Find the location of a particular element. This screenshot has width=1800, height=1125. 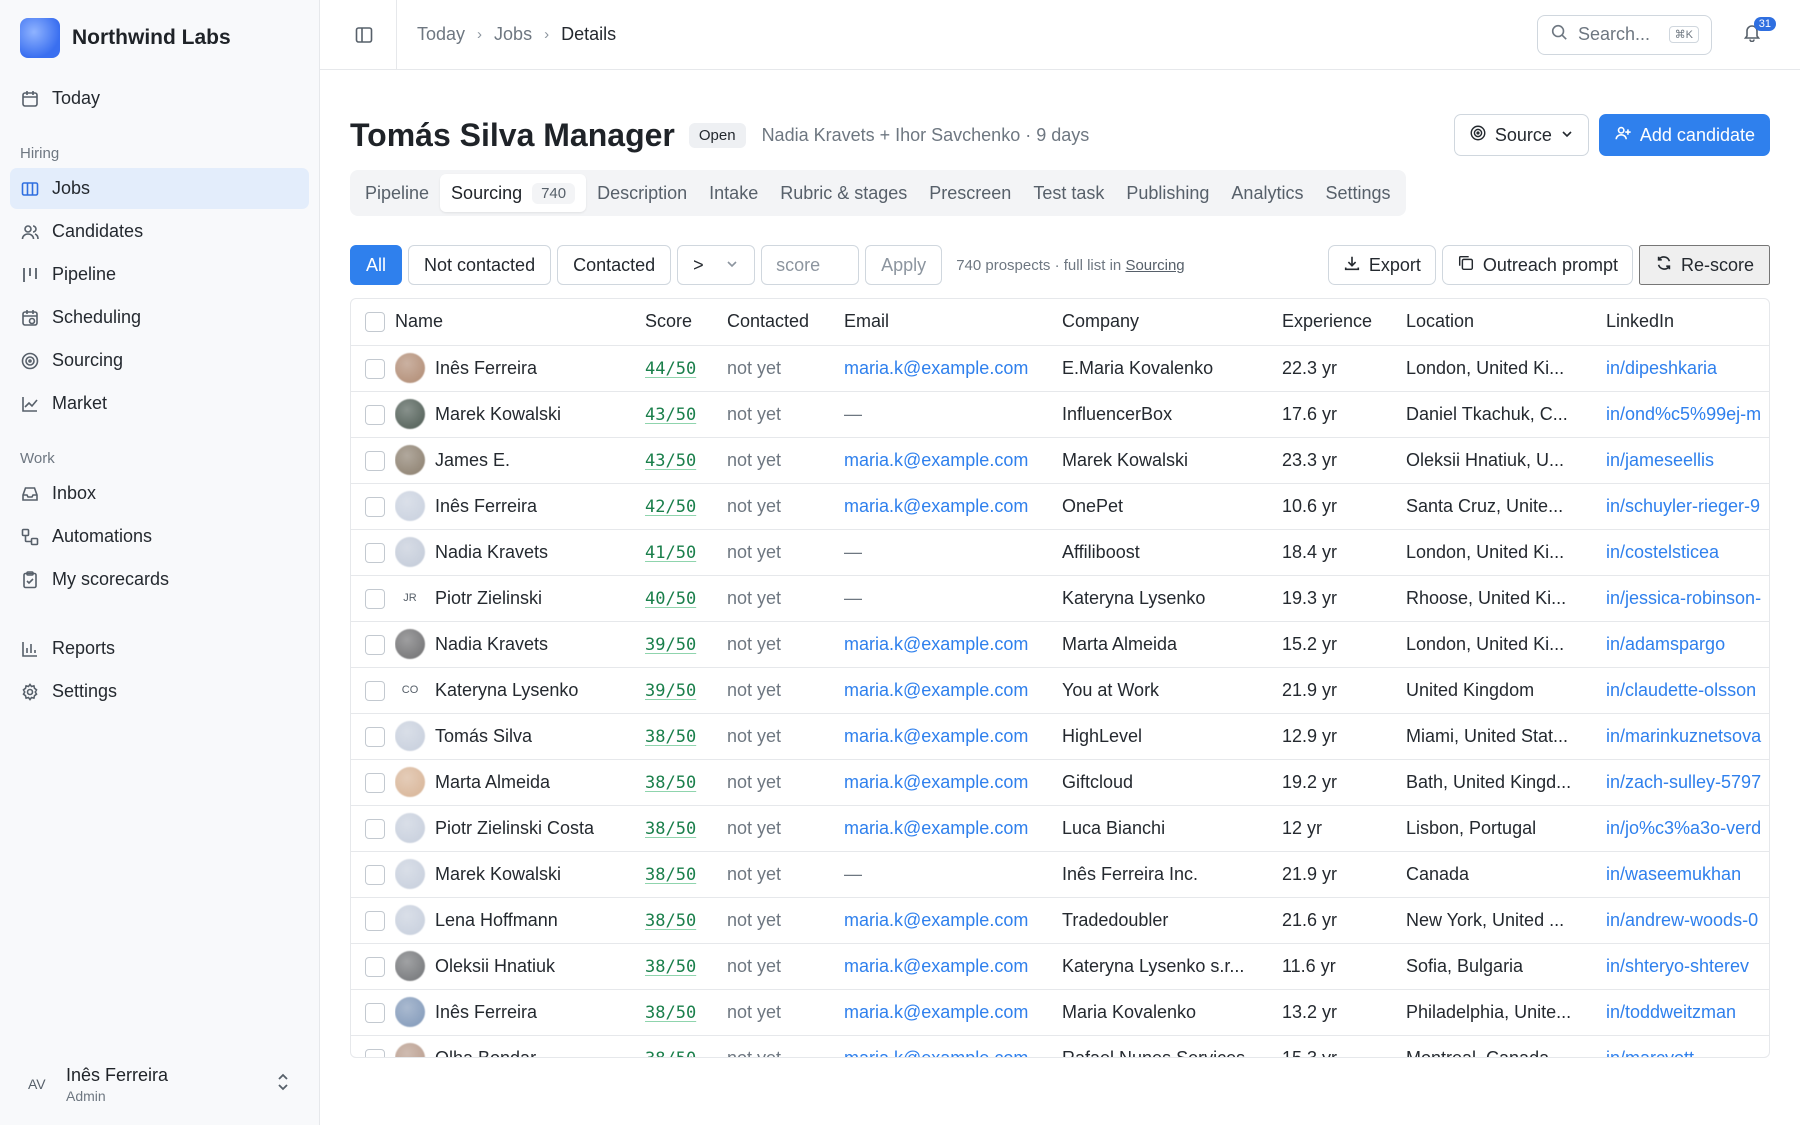

filter-contacted-button: Contacted is located at coordinates (614, 265).